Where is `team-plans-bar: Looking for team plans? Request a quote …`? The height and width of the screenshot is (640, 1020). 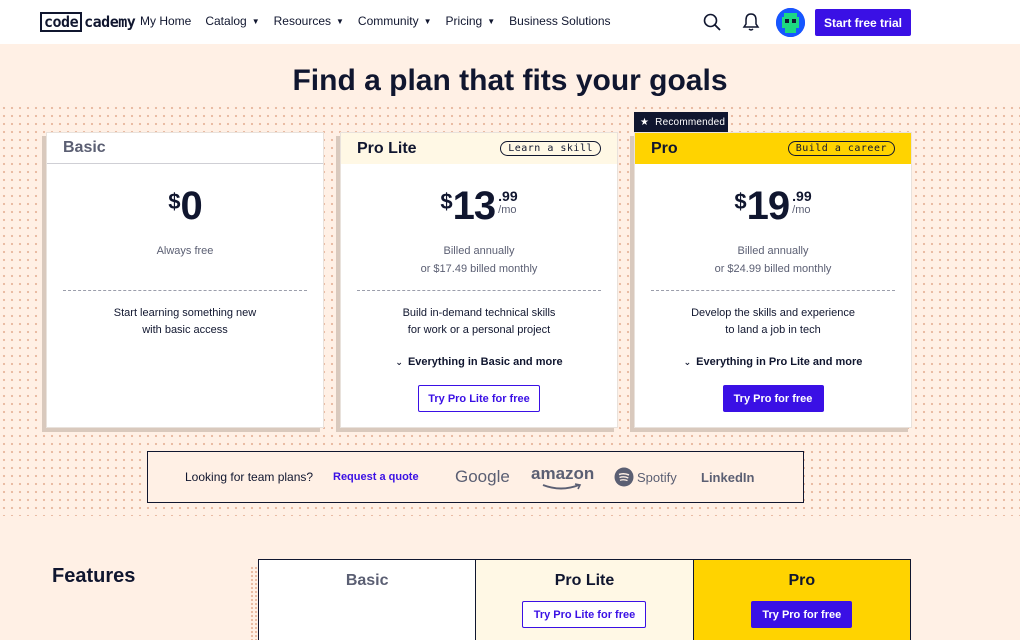
team-plans-bar: Looking for team plans? Request a quote … is located at coordinates (475, 477).